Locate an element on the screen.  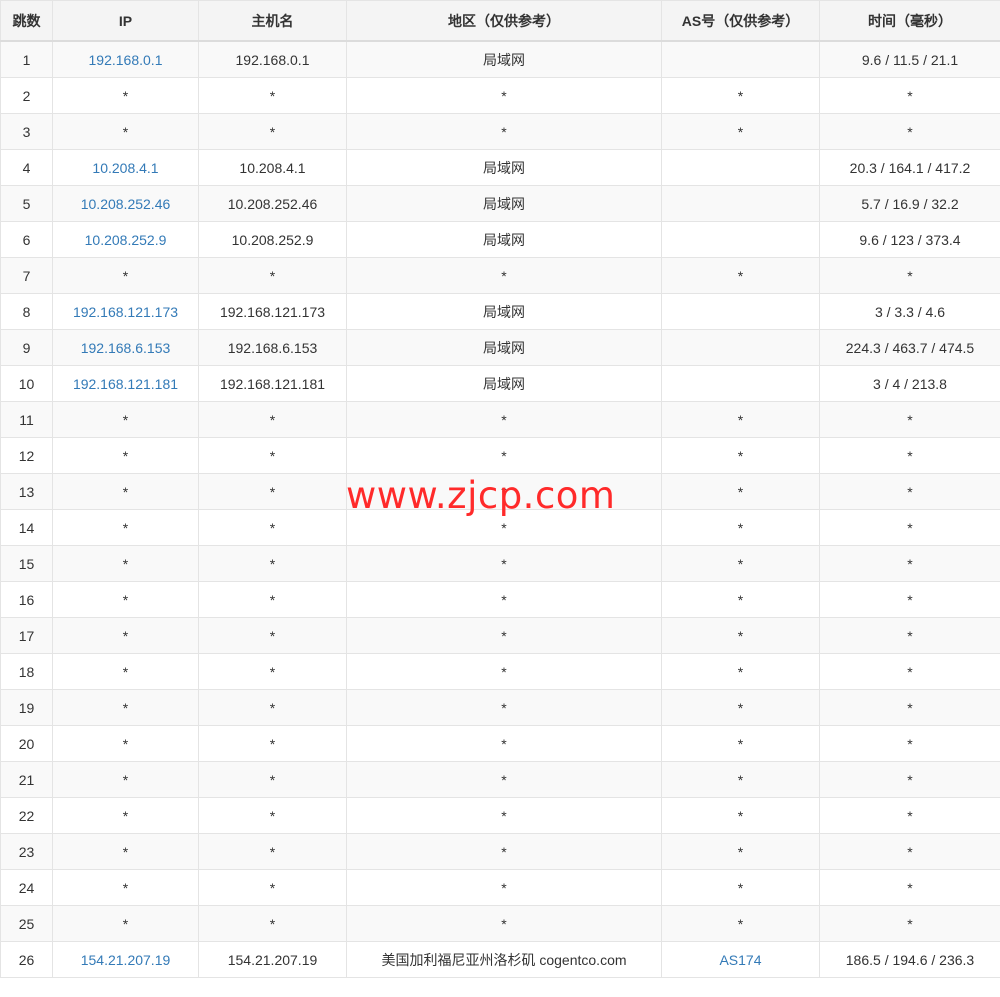
hop-cell: 2 is located at coordinates (26, 95).